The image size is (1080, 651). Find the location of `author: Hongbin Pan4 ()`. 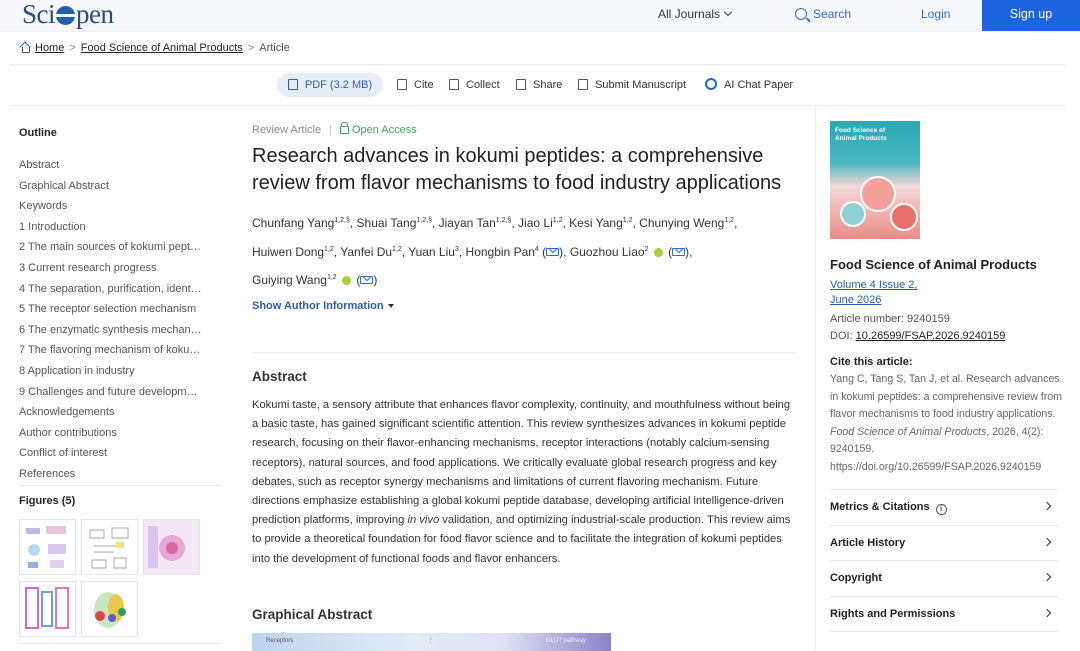

author: Hongbin Pan4 () is located at coordinates (515, 252).